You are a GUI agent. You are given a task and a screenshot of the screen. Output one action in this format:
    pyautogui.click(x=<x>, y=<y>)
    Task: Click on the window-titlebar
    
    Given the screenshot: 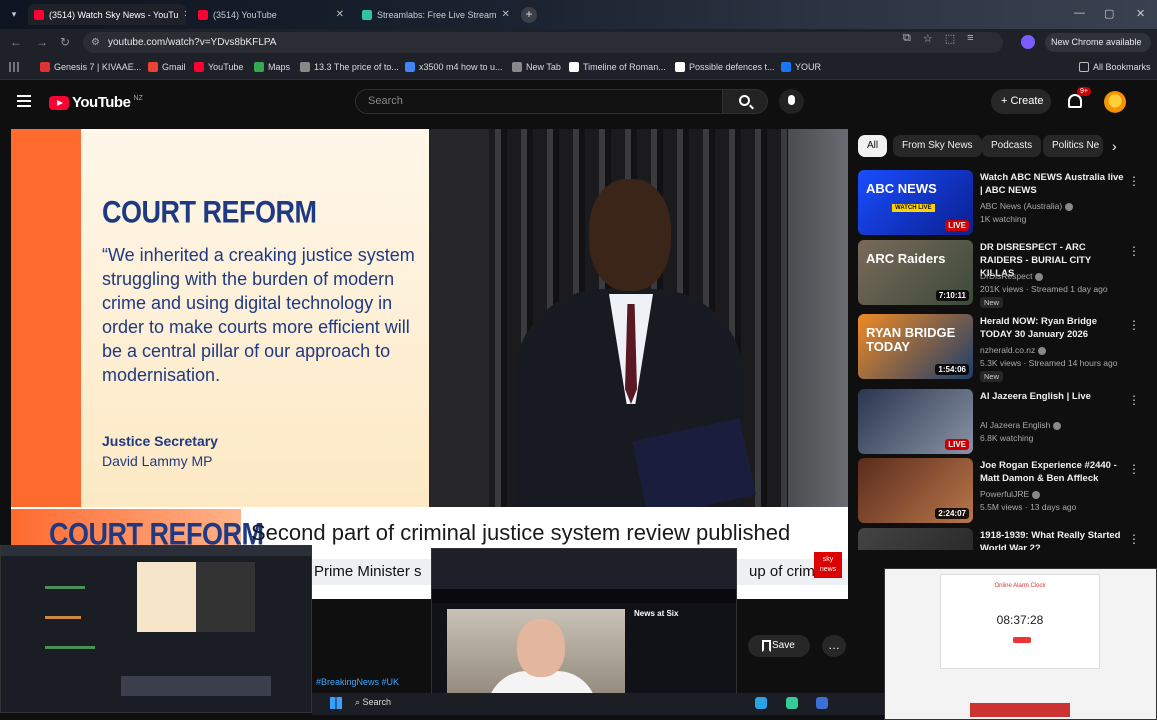 What is the action you would take?
    pyautogui.click(x=584, y=569)
    